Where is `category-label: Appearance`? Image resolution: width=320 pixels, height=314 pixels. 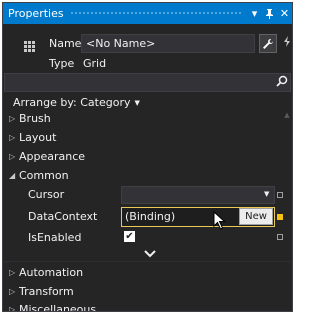 category-label: Appearance is located at coordinates (52, 156).